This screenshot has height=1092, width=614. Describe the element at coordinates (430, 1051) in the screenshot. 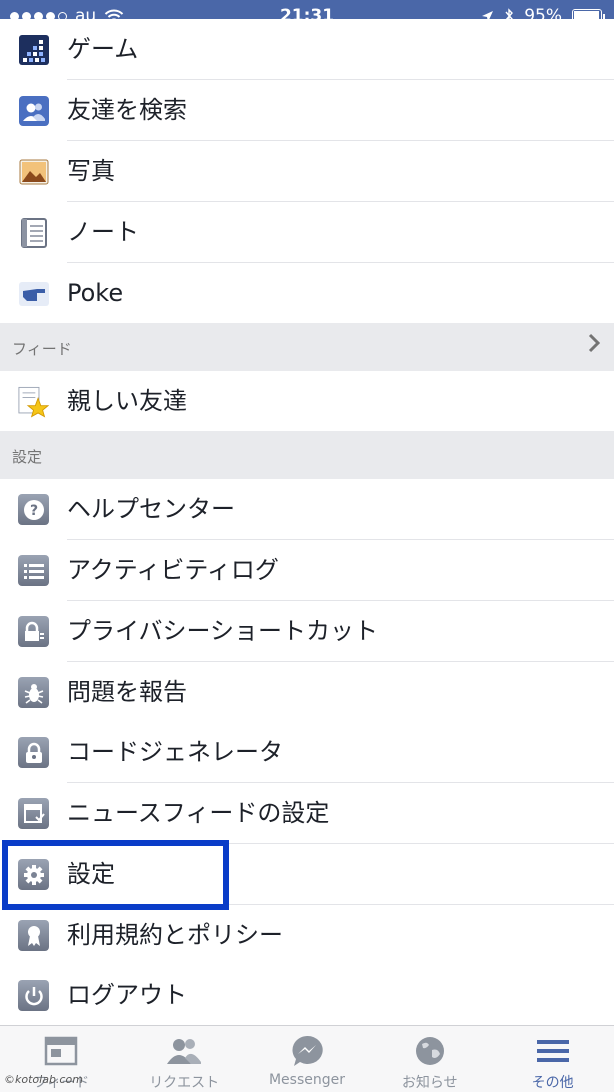

I see `globe-notifications-icon` at that location.